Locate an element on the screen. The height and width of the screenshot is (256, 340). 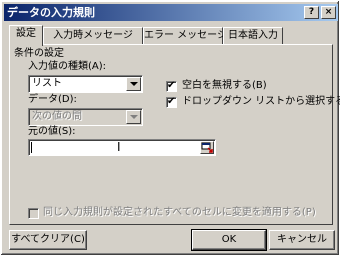
data-dropdown: 次の値の間 is located at coordinates (85, 117).